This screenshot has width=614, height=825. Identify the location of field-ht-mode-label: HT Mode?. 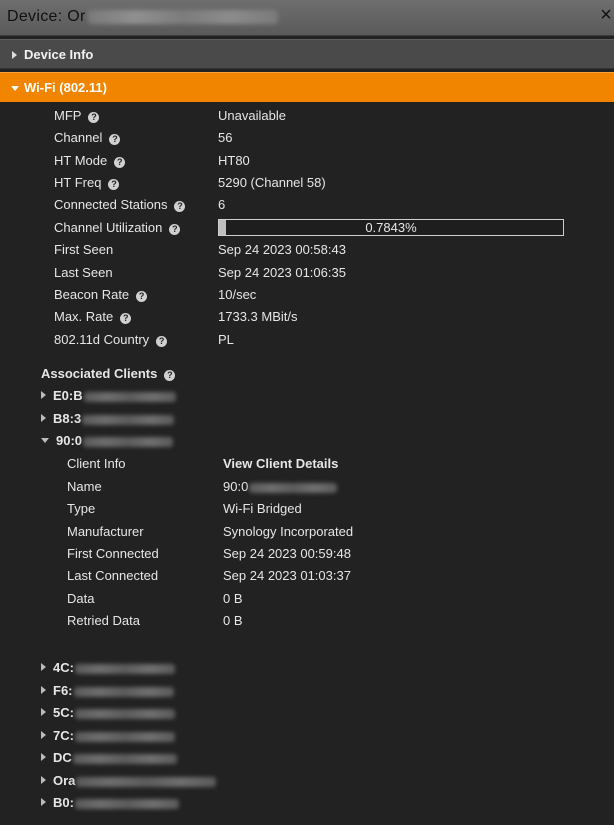
(90, 161).